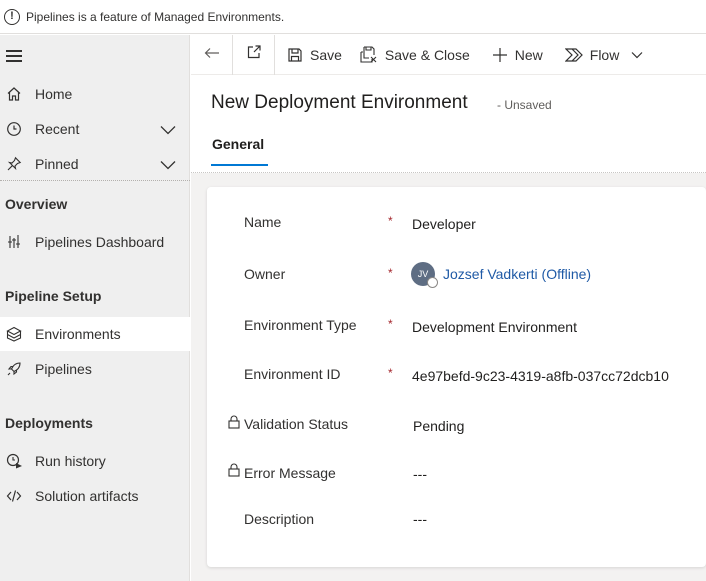 The width and height of the screenshot is (706, 581). What do you see at coordinates (14, 242) in the screenshot?
I see `dashboard-icon` at bounding box center [14, 242].